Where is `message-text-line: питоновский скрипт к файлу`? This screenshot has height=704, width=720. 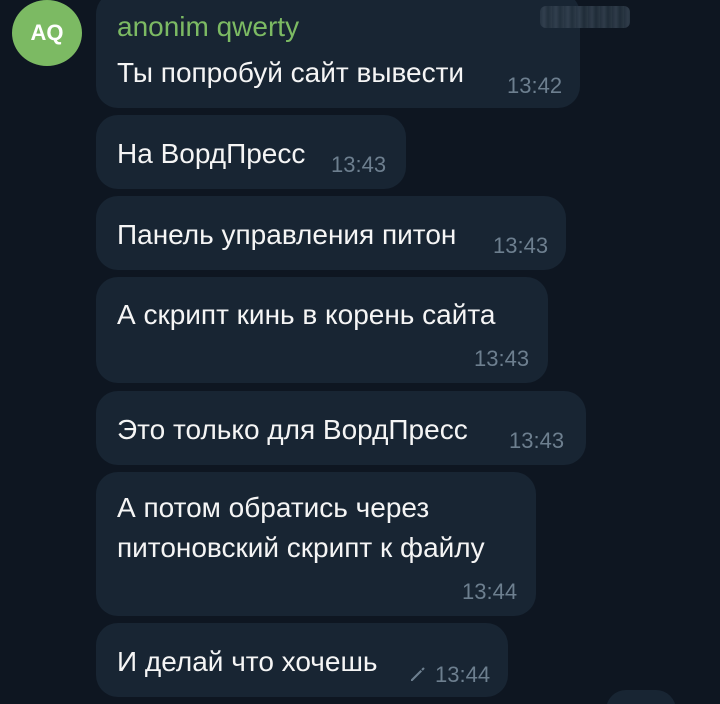
message-text-line: питоновский скрипт к файлу is located at coordinates (301, 547).